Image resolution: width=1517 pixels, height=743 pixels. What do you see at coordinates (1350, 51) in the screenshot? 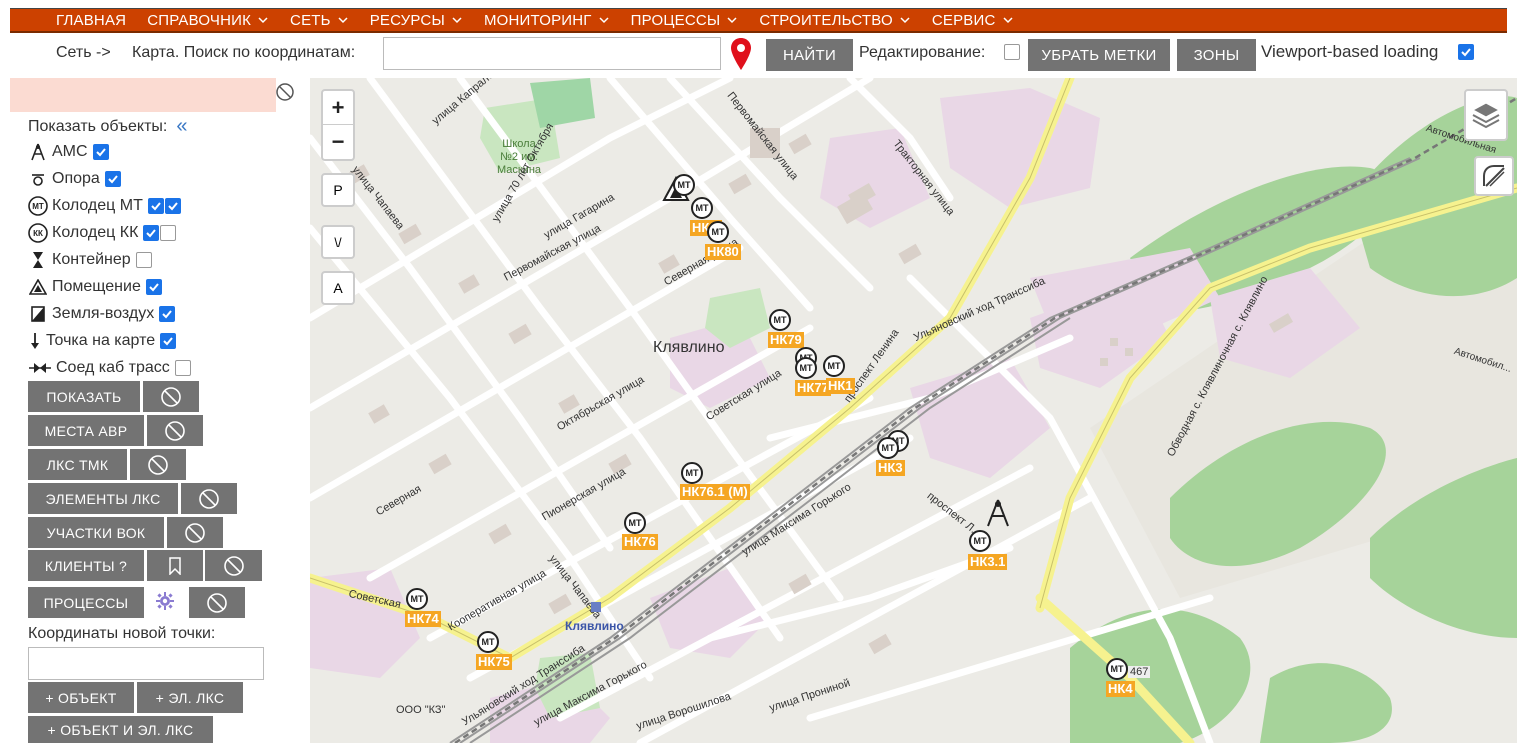
I see `viewport-loading-label: Viewport-based loading` at bounding box center [1350, 51].